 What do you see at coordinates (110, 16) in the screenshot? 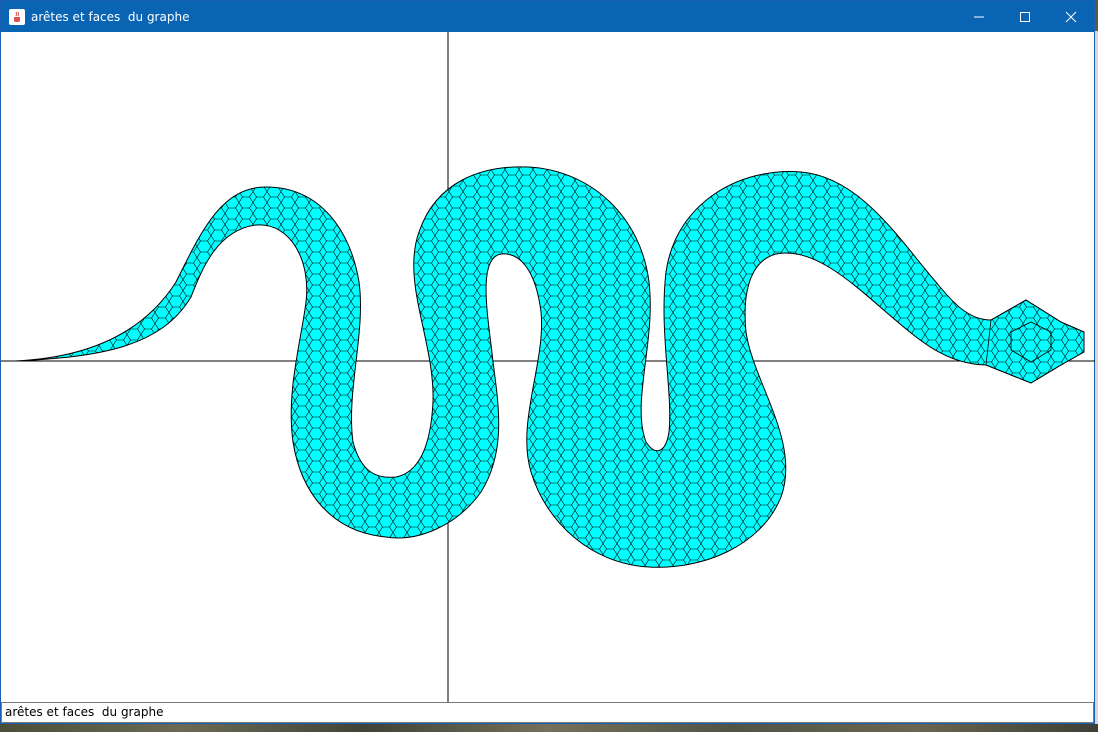
I see `window-title: arêtes et faces du graphe` at bounding box center [110, 16].